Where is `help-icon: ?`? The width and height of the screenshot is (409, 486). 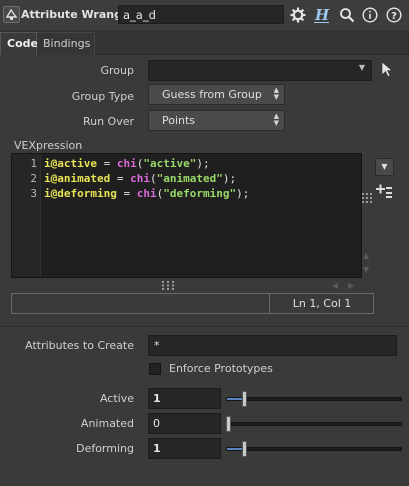 help-icon: ? is located at coordinates (394, 15).